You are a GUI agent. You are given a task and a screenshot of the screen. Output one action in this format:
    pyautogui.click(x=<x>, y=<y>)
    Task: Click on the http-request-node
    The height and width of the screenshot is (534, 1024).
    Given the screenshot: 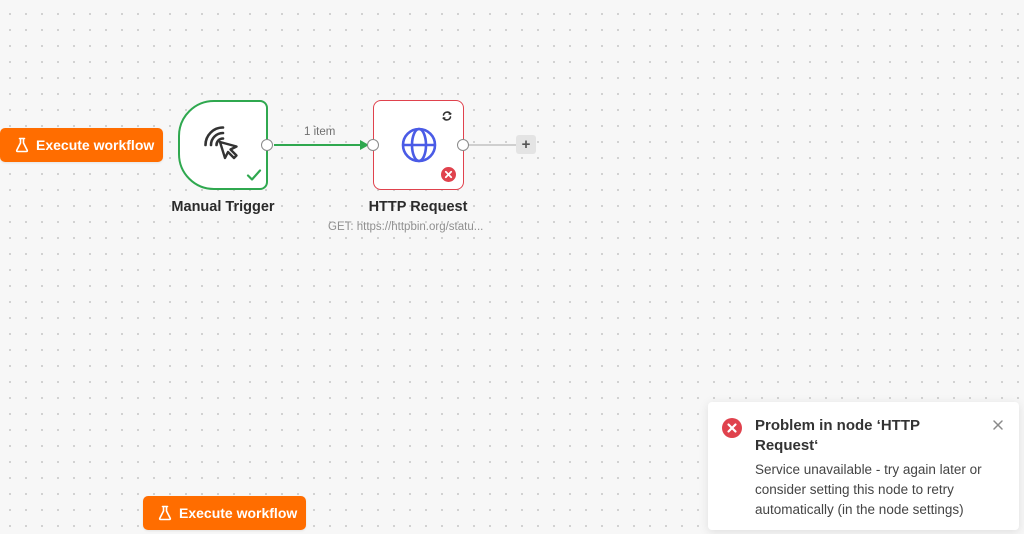 What is the action you would take?
    pyautogui.click(x=418, y=145)
    